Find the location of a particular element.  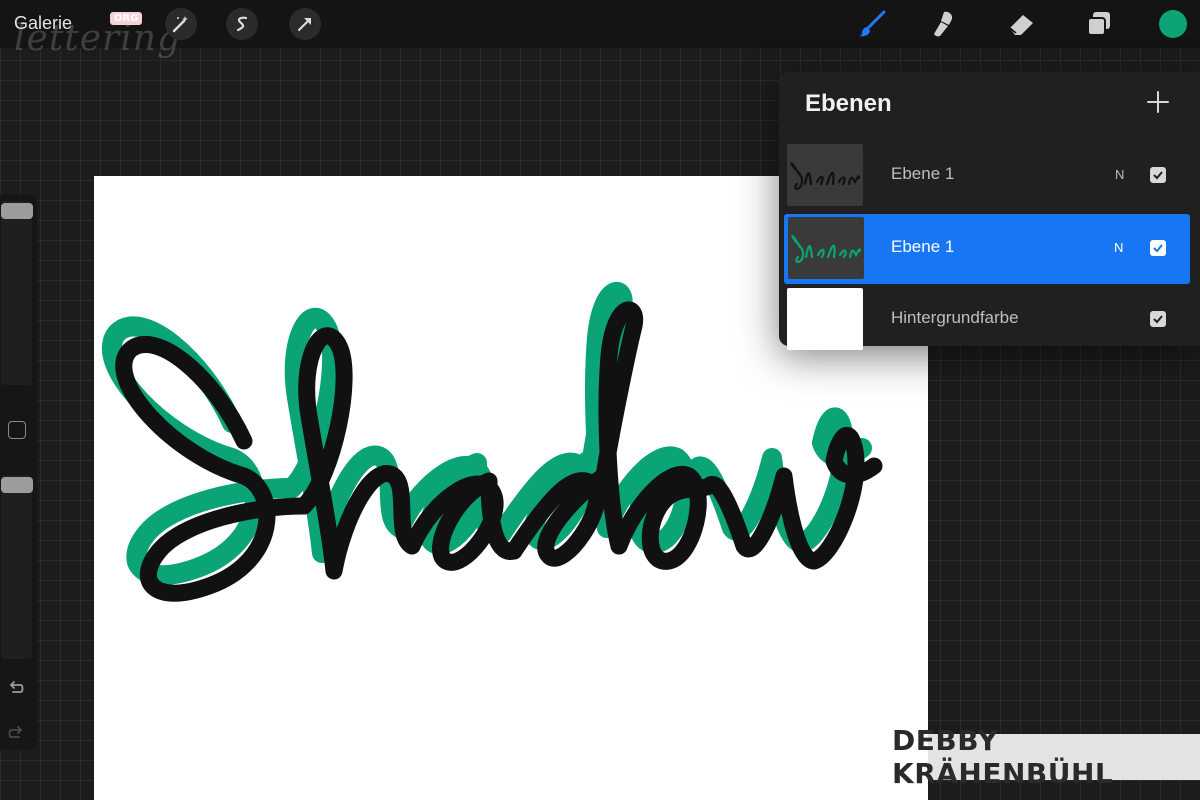

adjustments-icon is located at coordinates (180, 24).